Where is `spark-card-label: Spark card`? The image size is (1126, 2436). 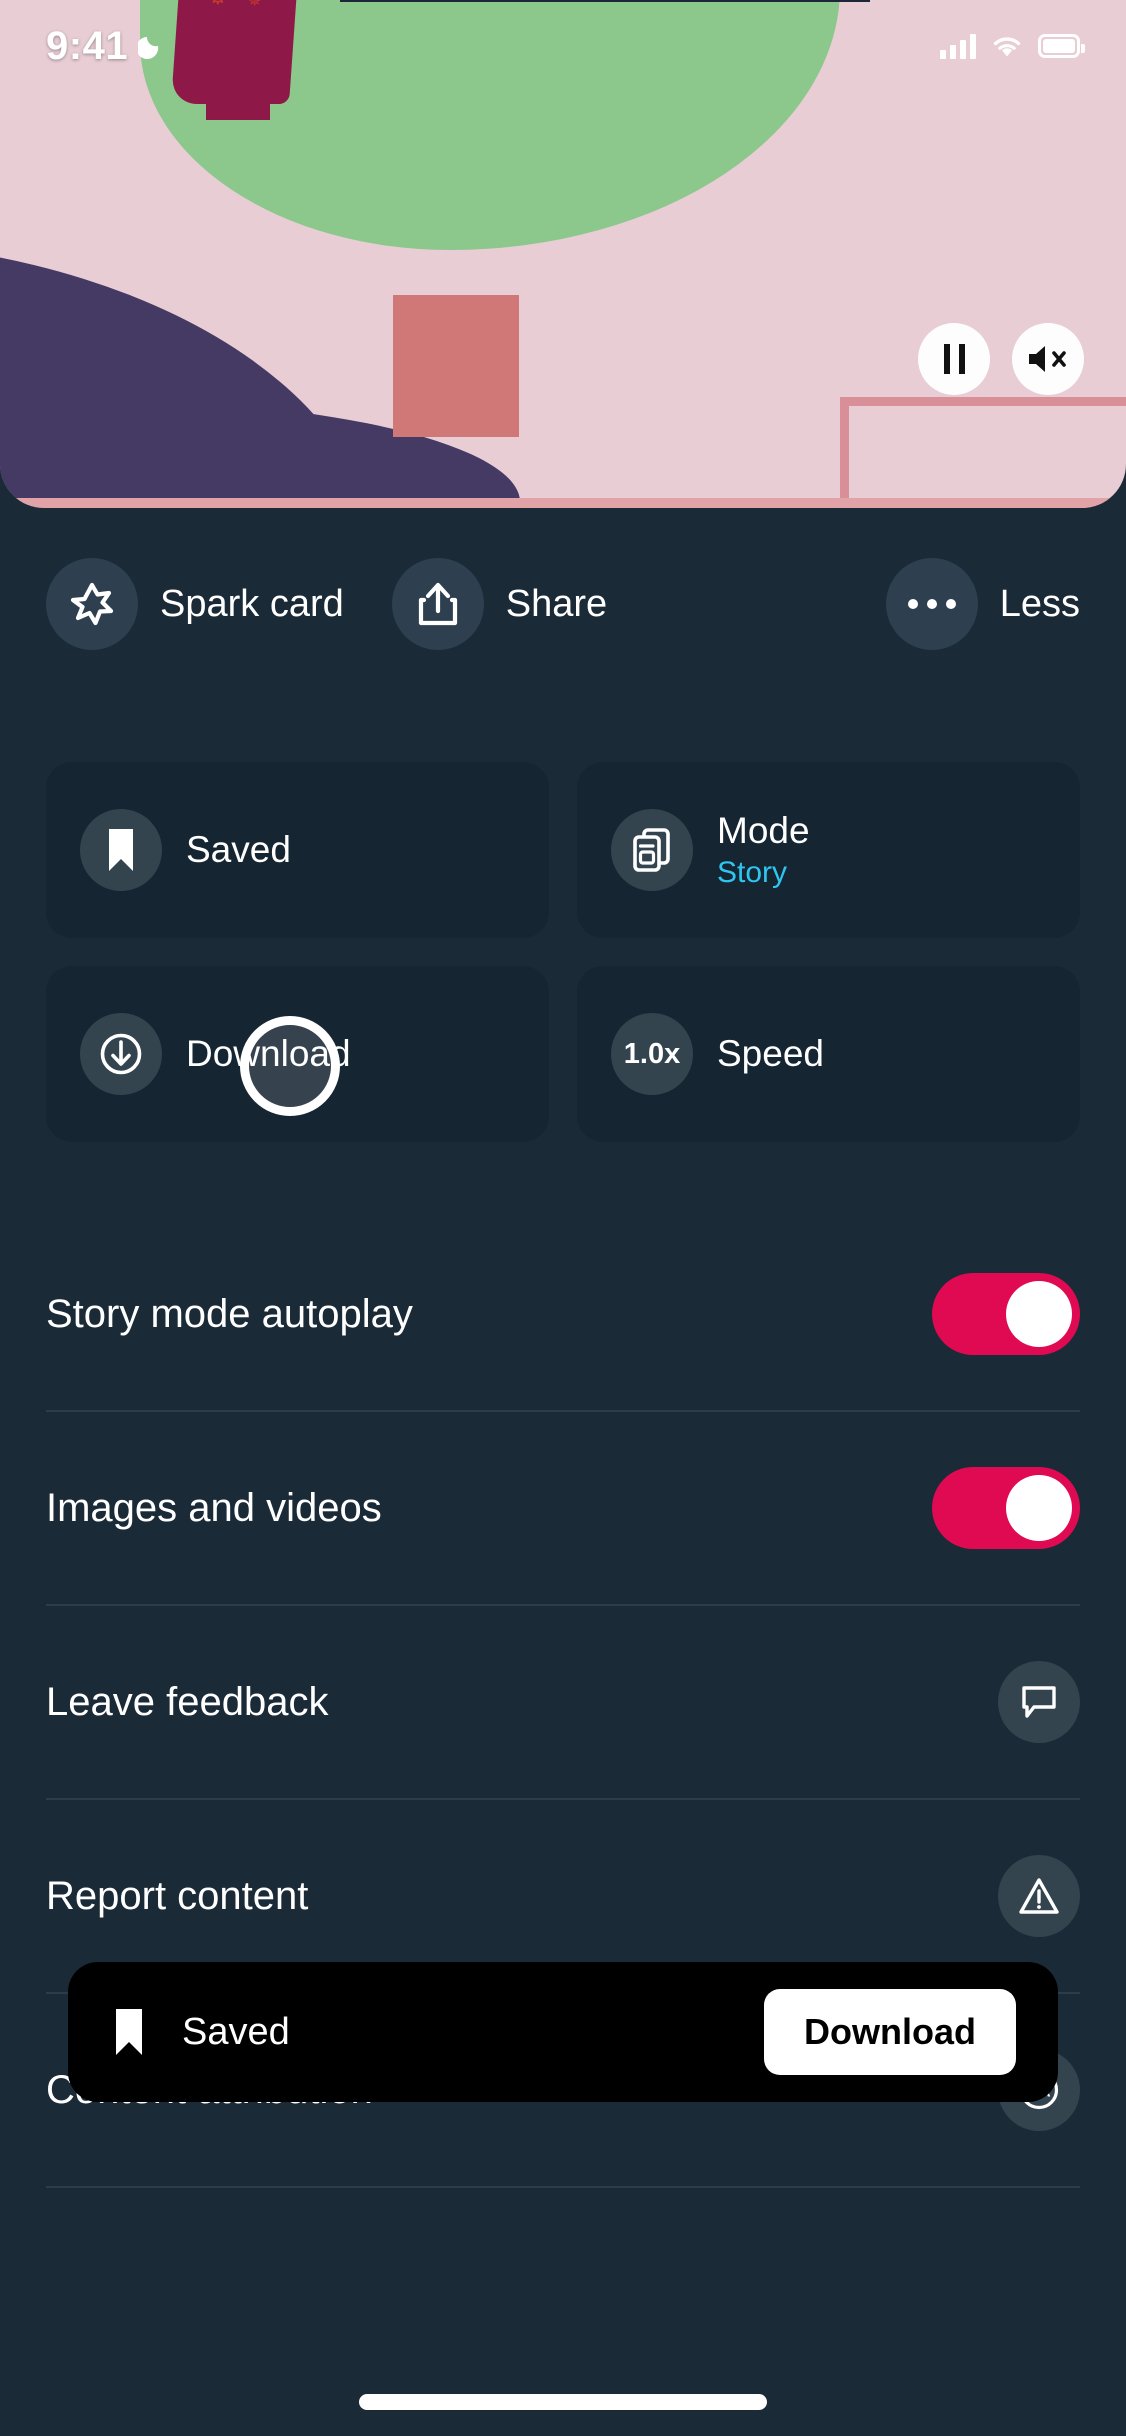
spark-card-label: Spark card is located at coordinates (252, 603).